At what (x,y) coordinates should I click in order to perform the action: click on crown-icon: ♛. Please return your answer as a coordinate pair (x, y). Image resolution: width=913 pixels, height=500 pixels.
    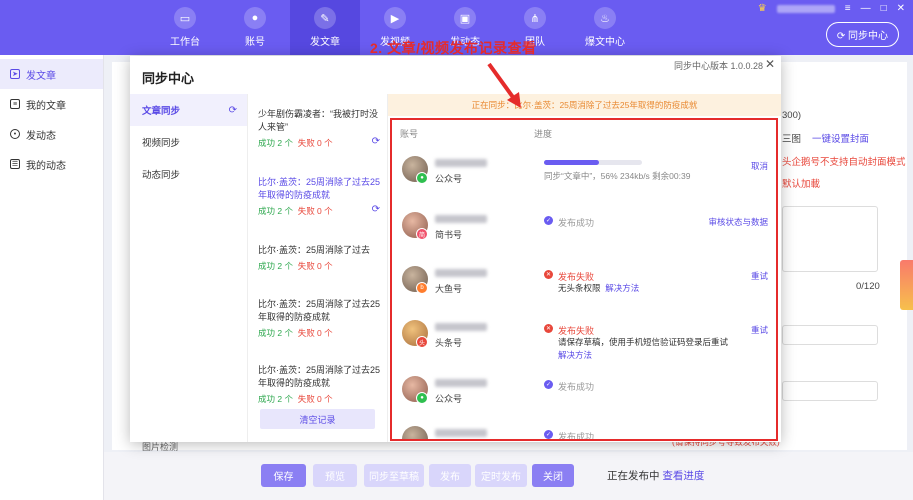
    Looking at the image, I should click on (762, 8).